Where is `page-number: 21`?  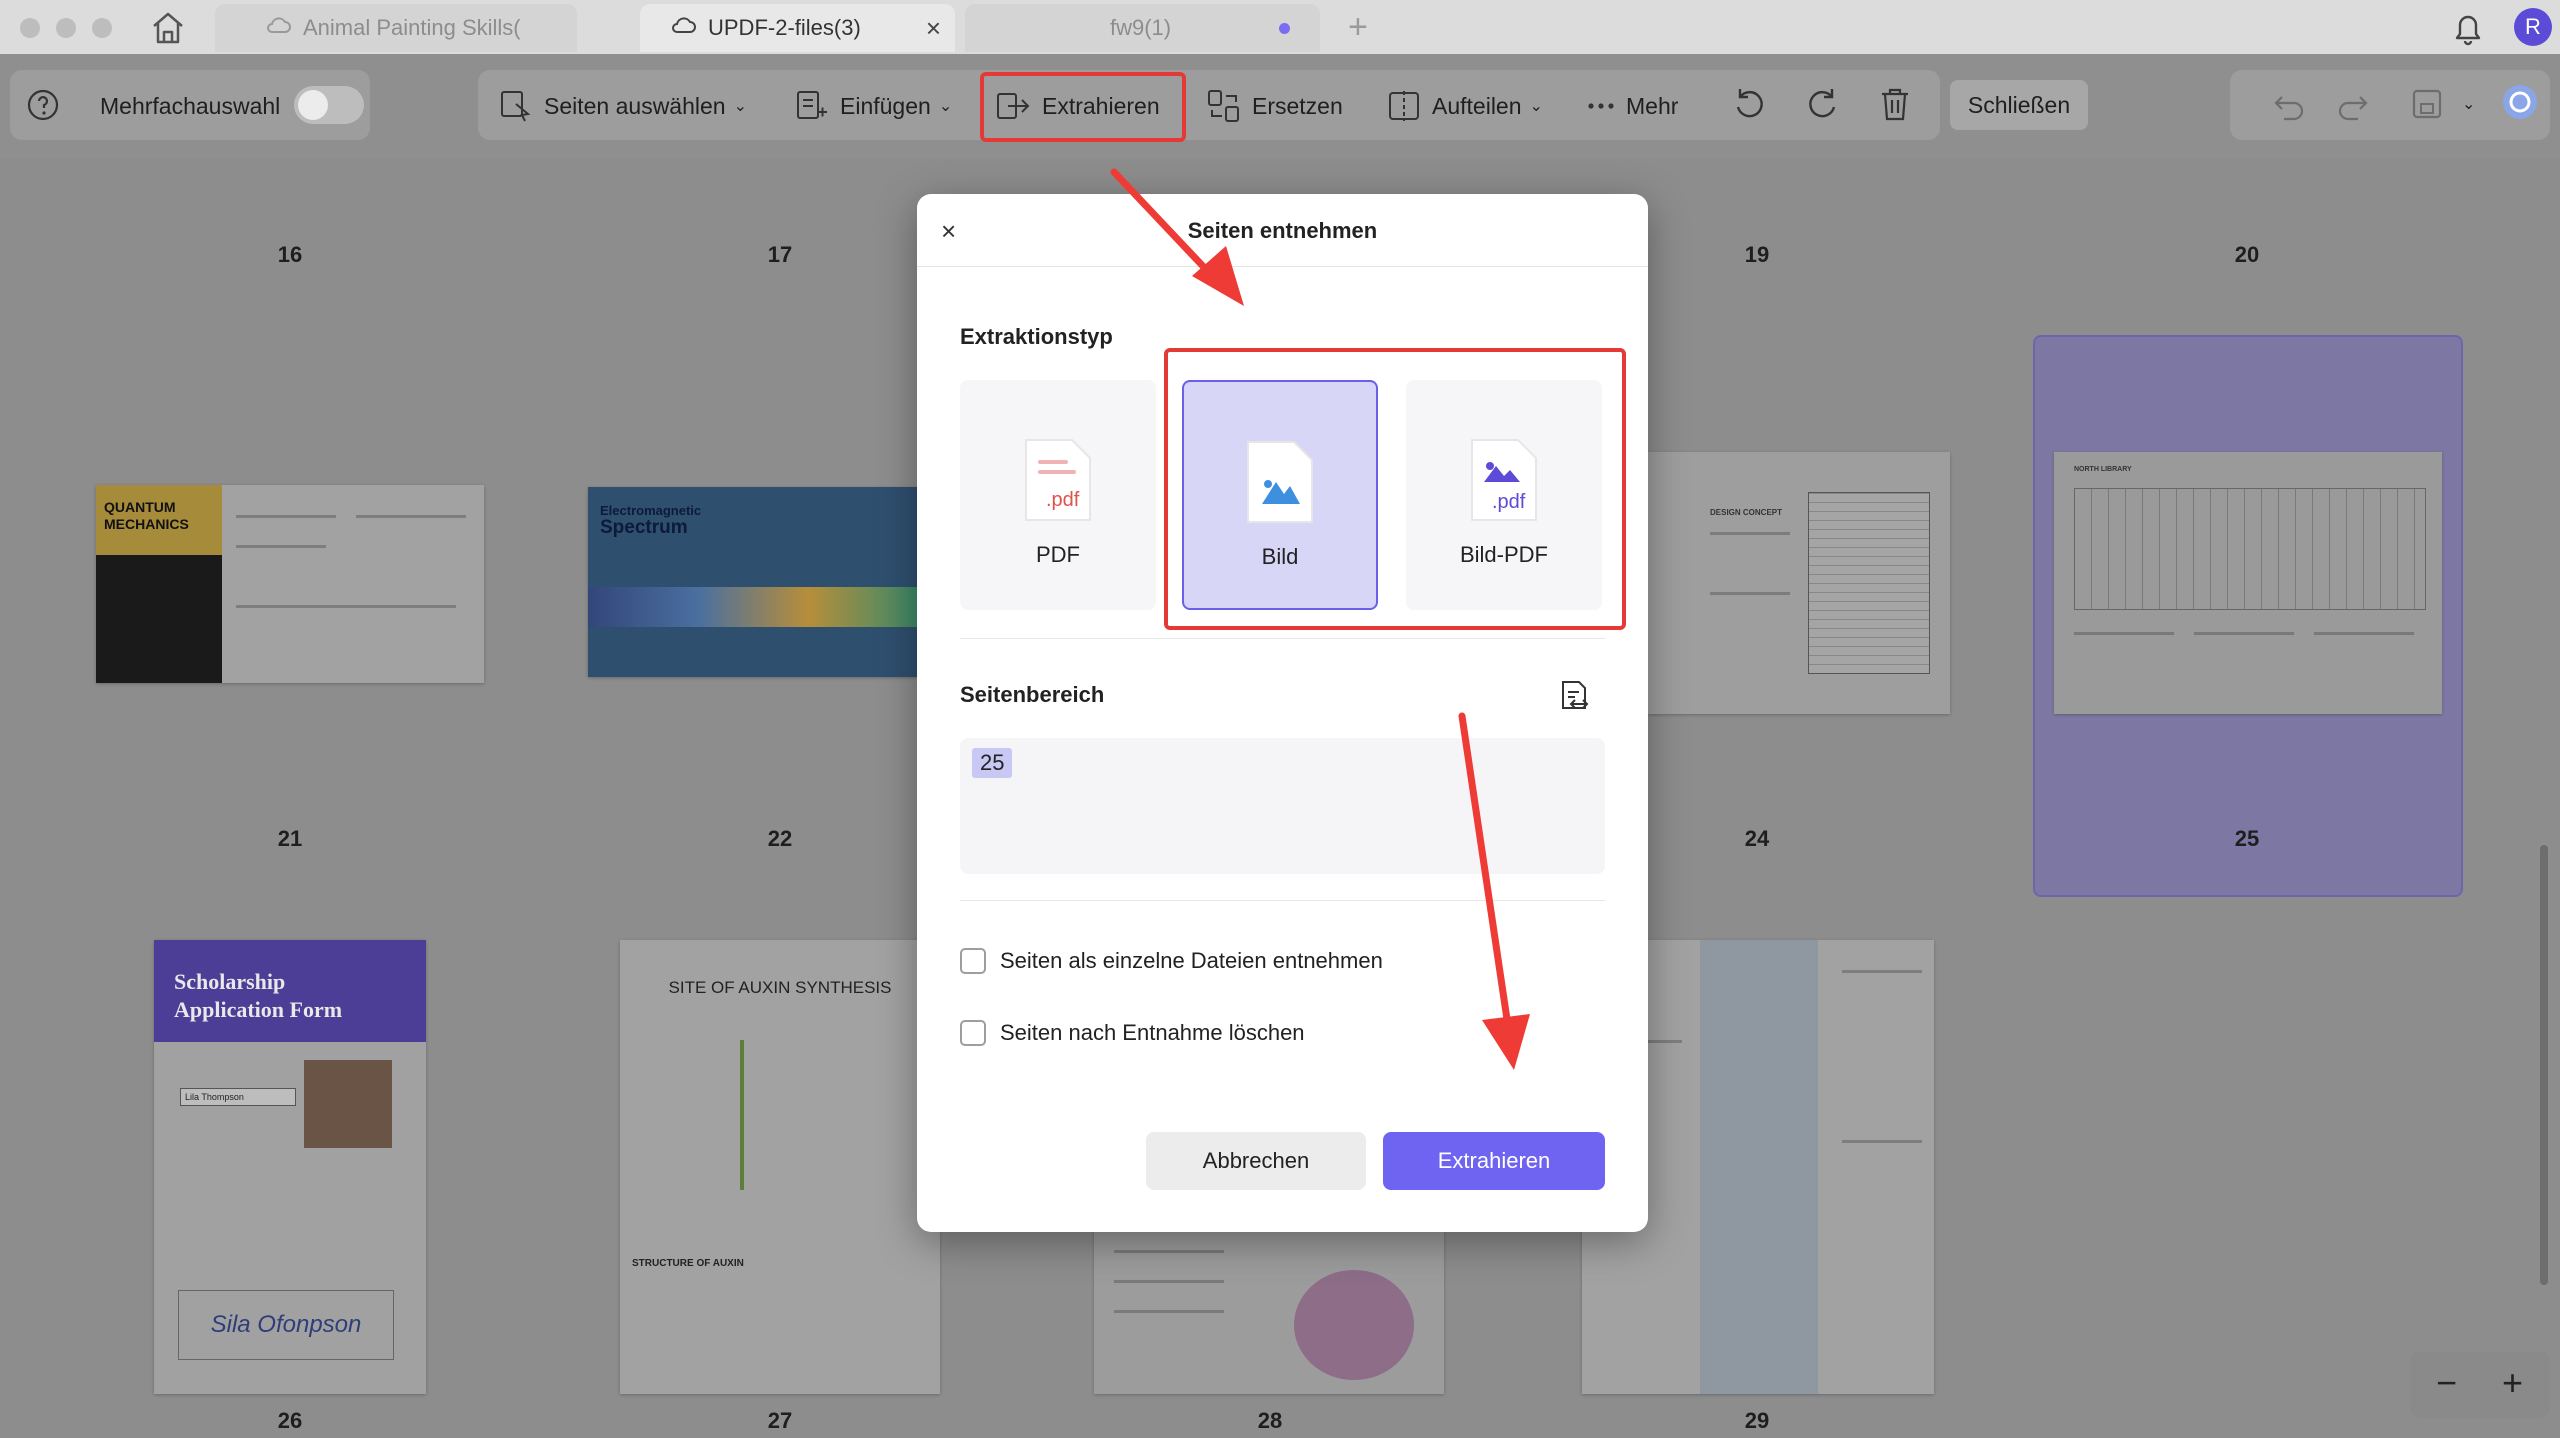
page-number: 21 is located at coordinates (290, 838).